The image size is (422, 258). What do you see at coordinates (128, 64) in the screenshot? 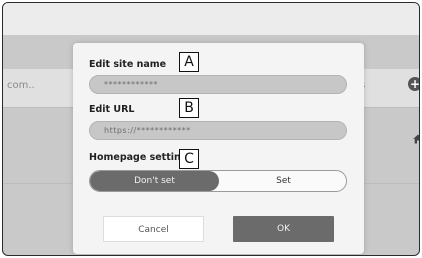
I see `site-name-label: Edit site name` at bounding box center [128, 64].